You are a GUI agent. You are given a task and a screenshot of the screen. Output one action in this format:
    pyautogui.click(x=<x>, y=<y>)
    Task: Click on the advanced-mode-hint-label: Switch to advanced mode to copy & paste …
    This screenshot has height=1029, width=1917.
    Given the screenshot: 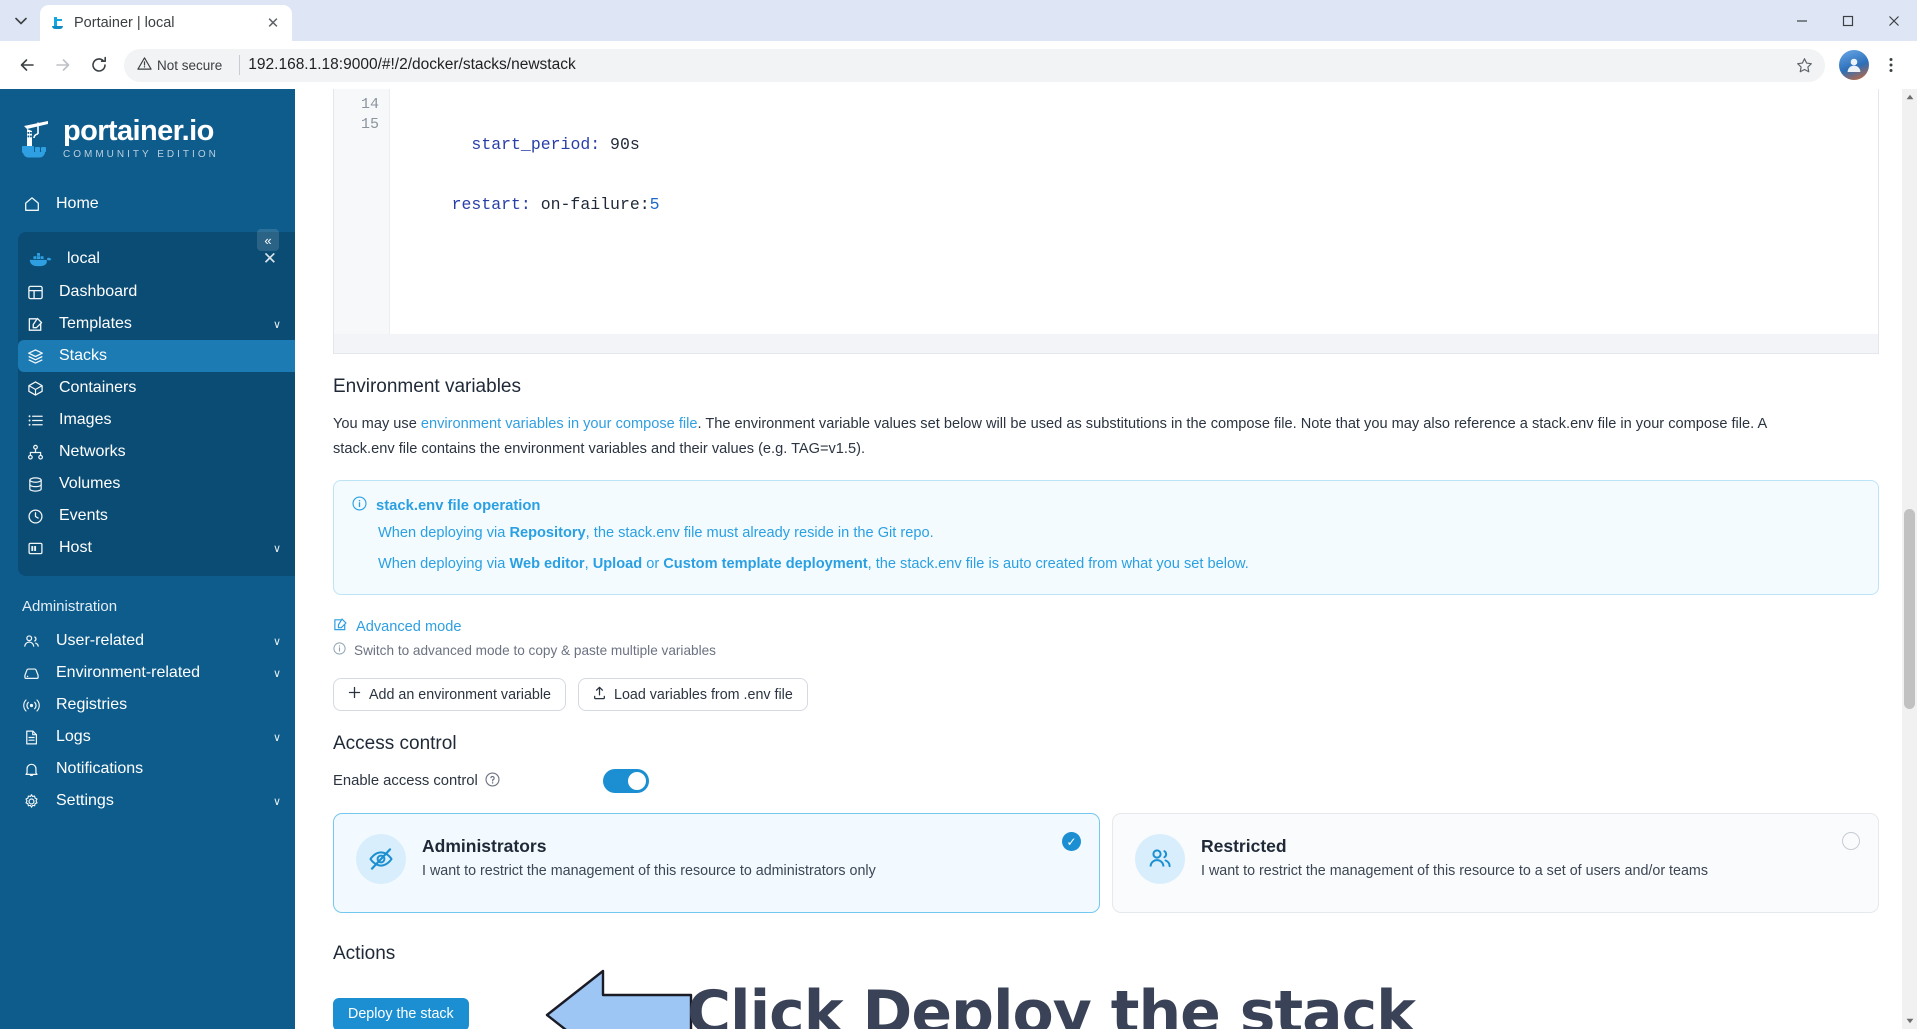 What is the action you would take?
    pyautogui.click(x=535, y=650)
    